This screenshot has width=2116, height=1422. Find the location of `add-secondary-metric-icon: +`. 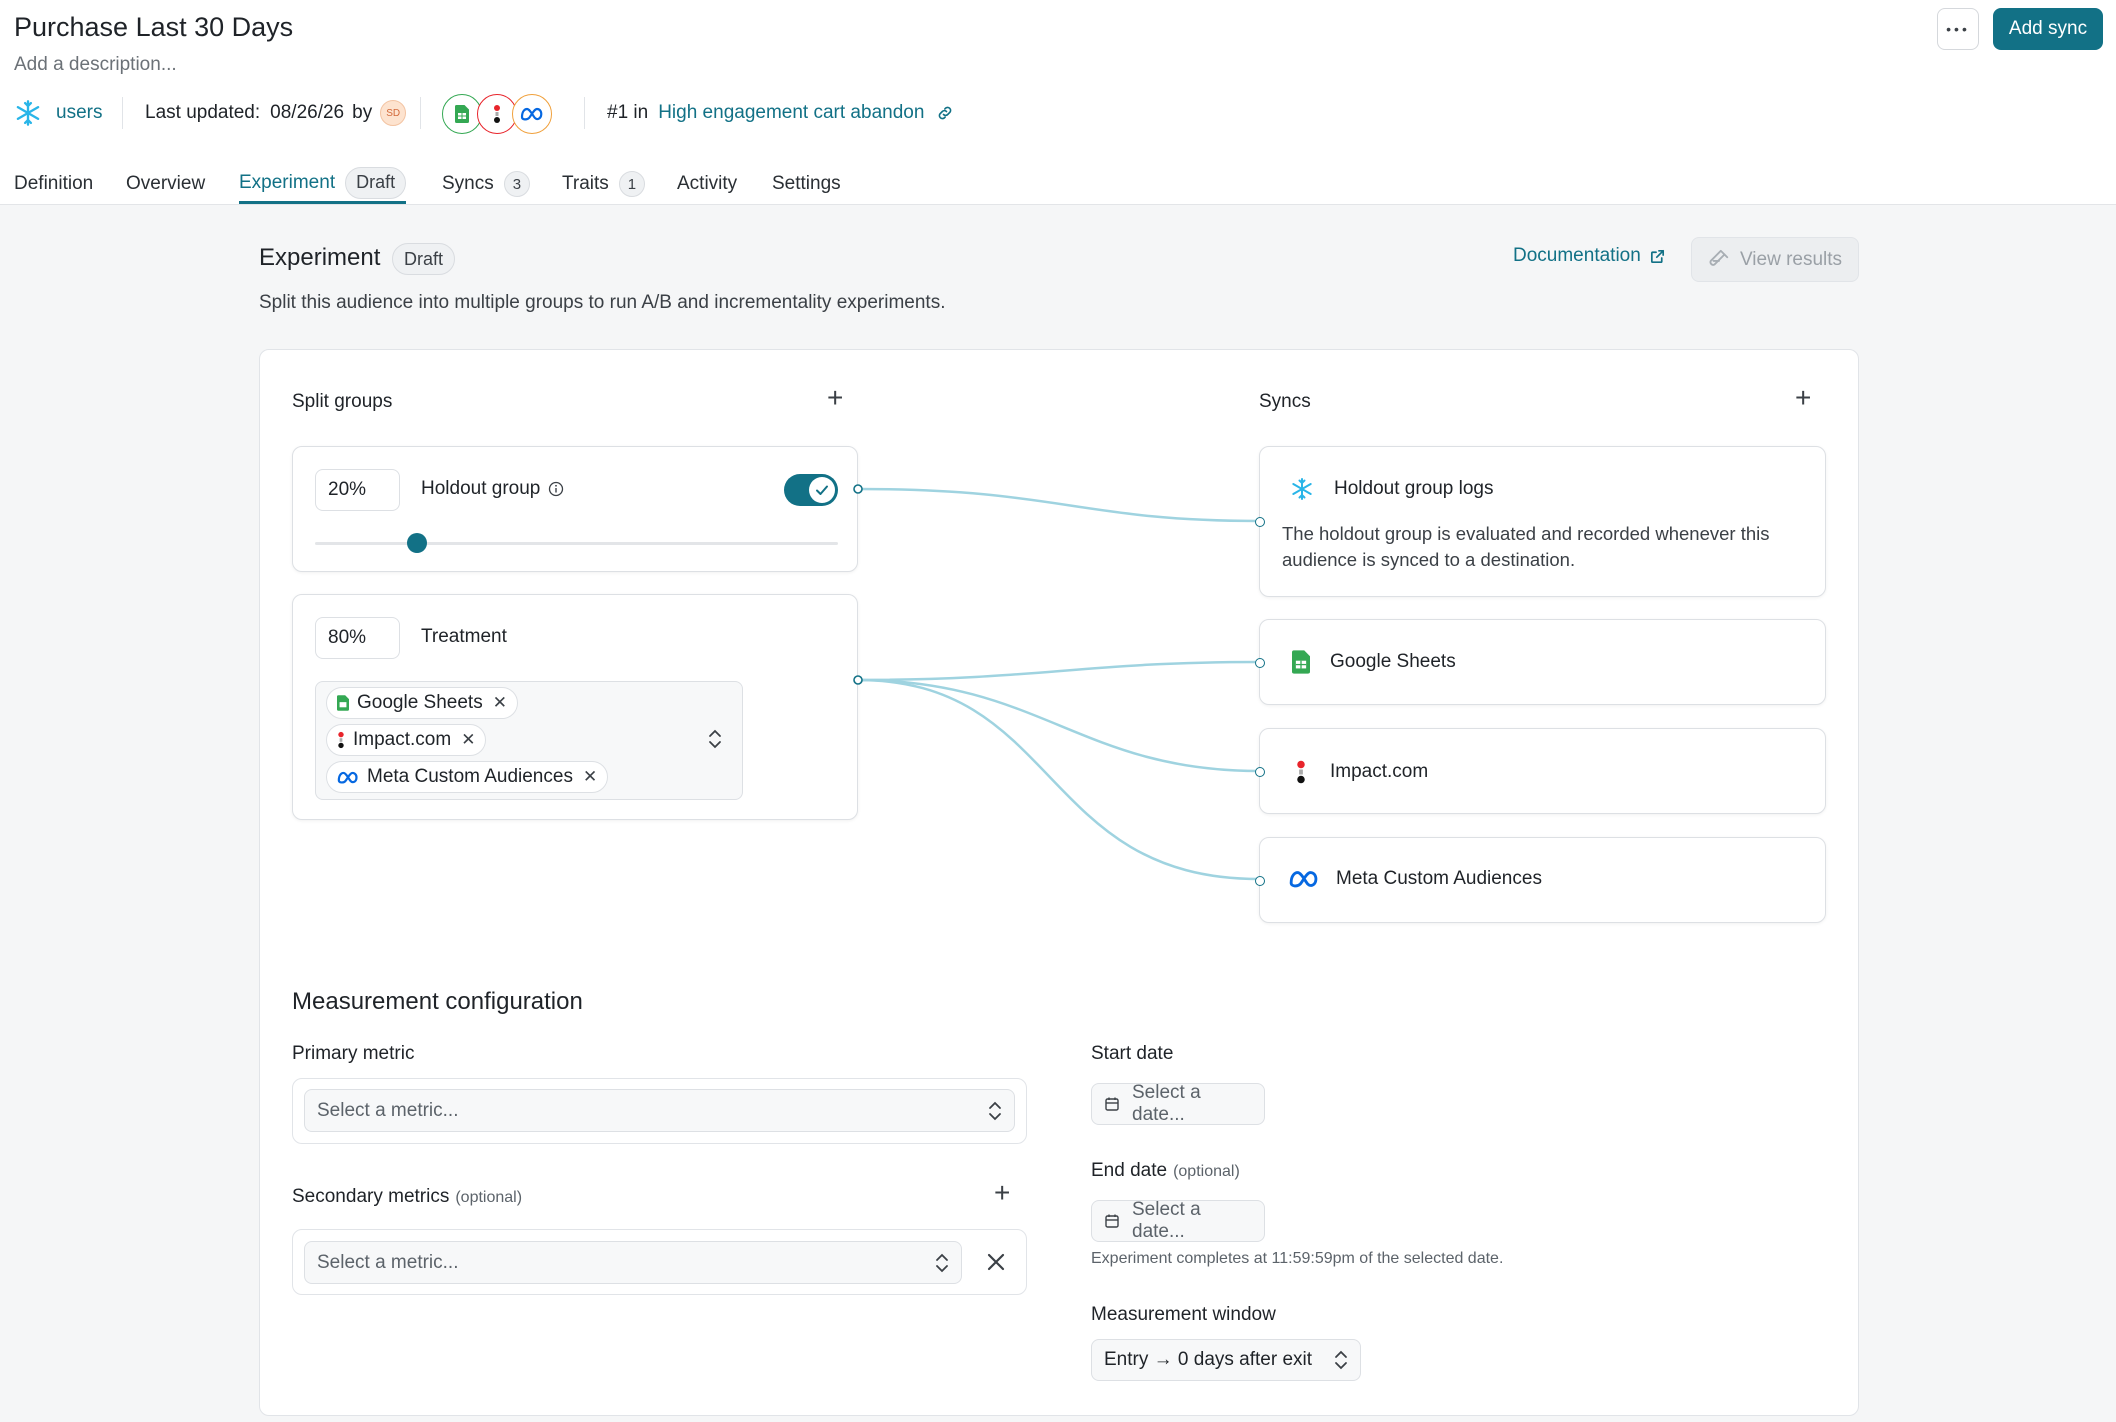

add-secondary-metric-icon: + is located at coordinates (1002, 1193).